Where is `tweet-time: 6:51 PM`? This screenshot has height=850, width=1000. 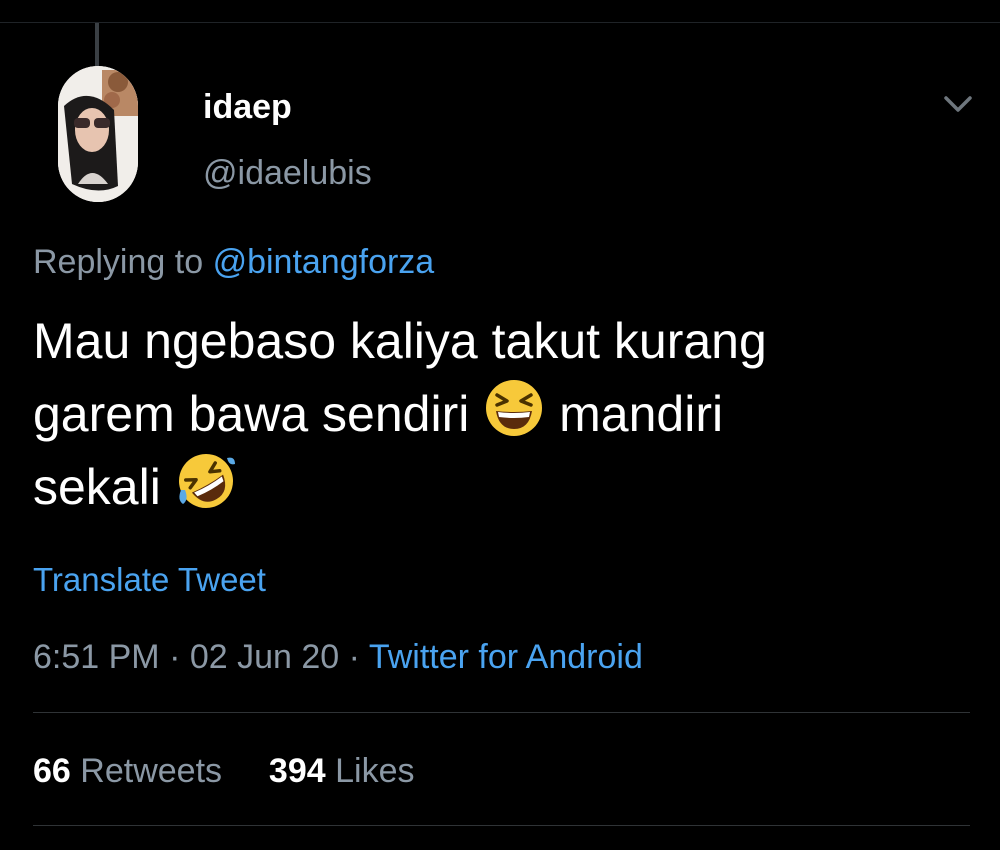 tweet-time: 6:51 PM is located at coordinates (96, 657).